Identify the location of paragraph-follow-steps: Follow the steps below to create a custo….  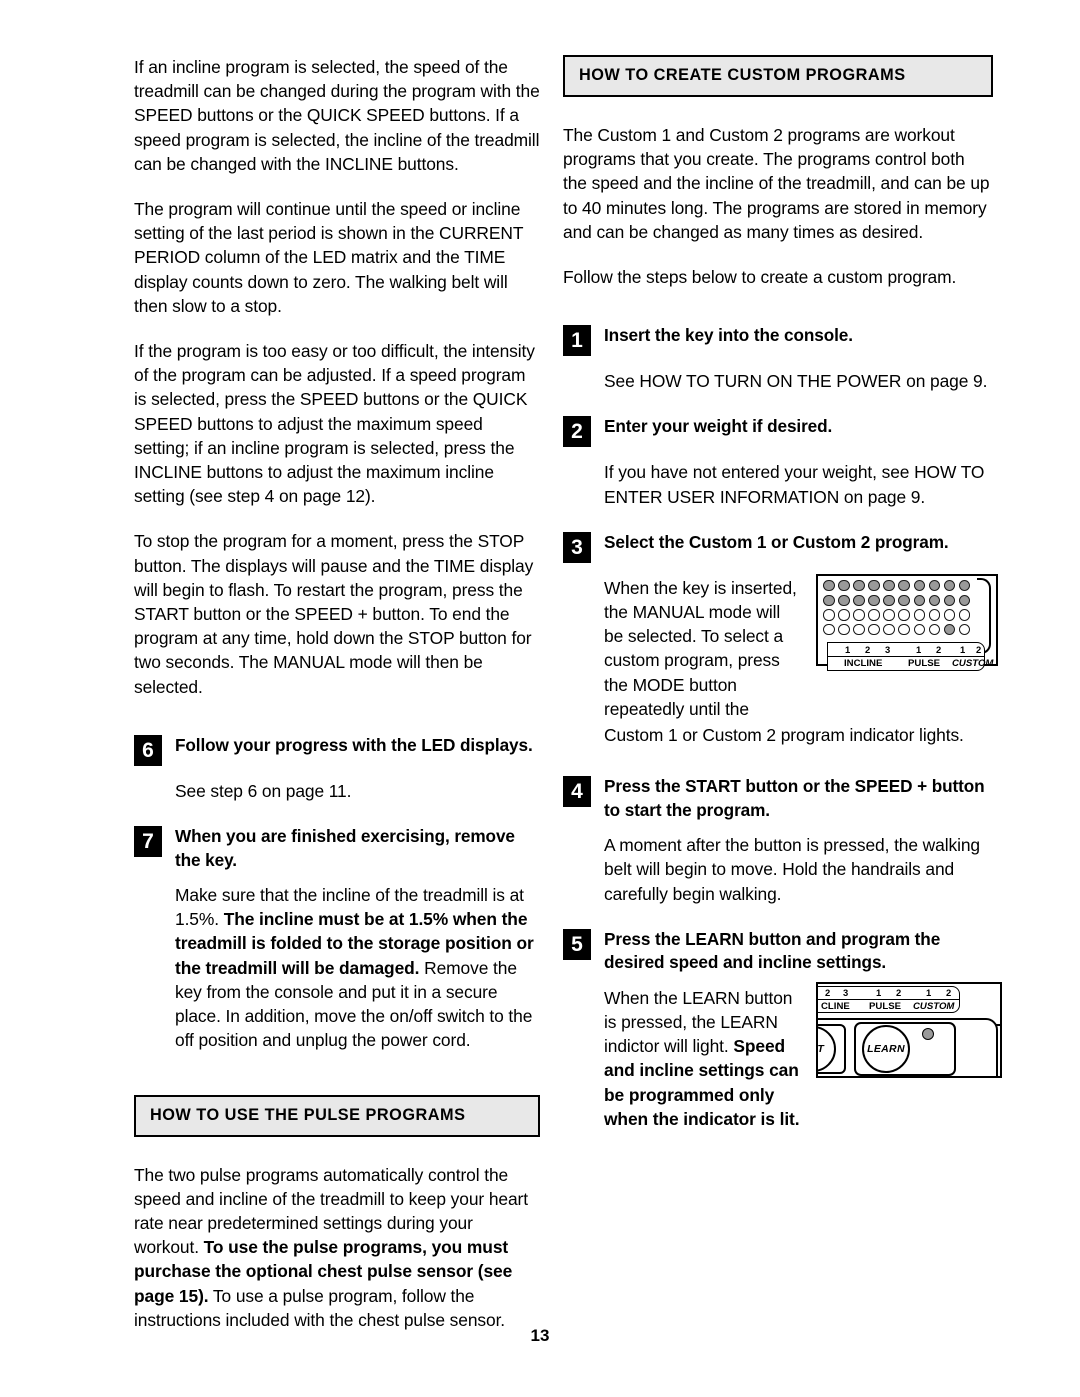
(760, 277).